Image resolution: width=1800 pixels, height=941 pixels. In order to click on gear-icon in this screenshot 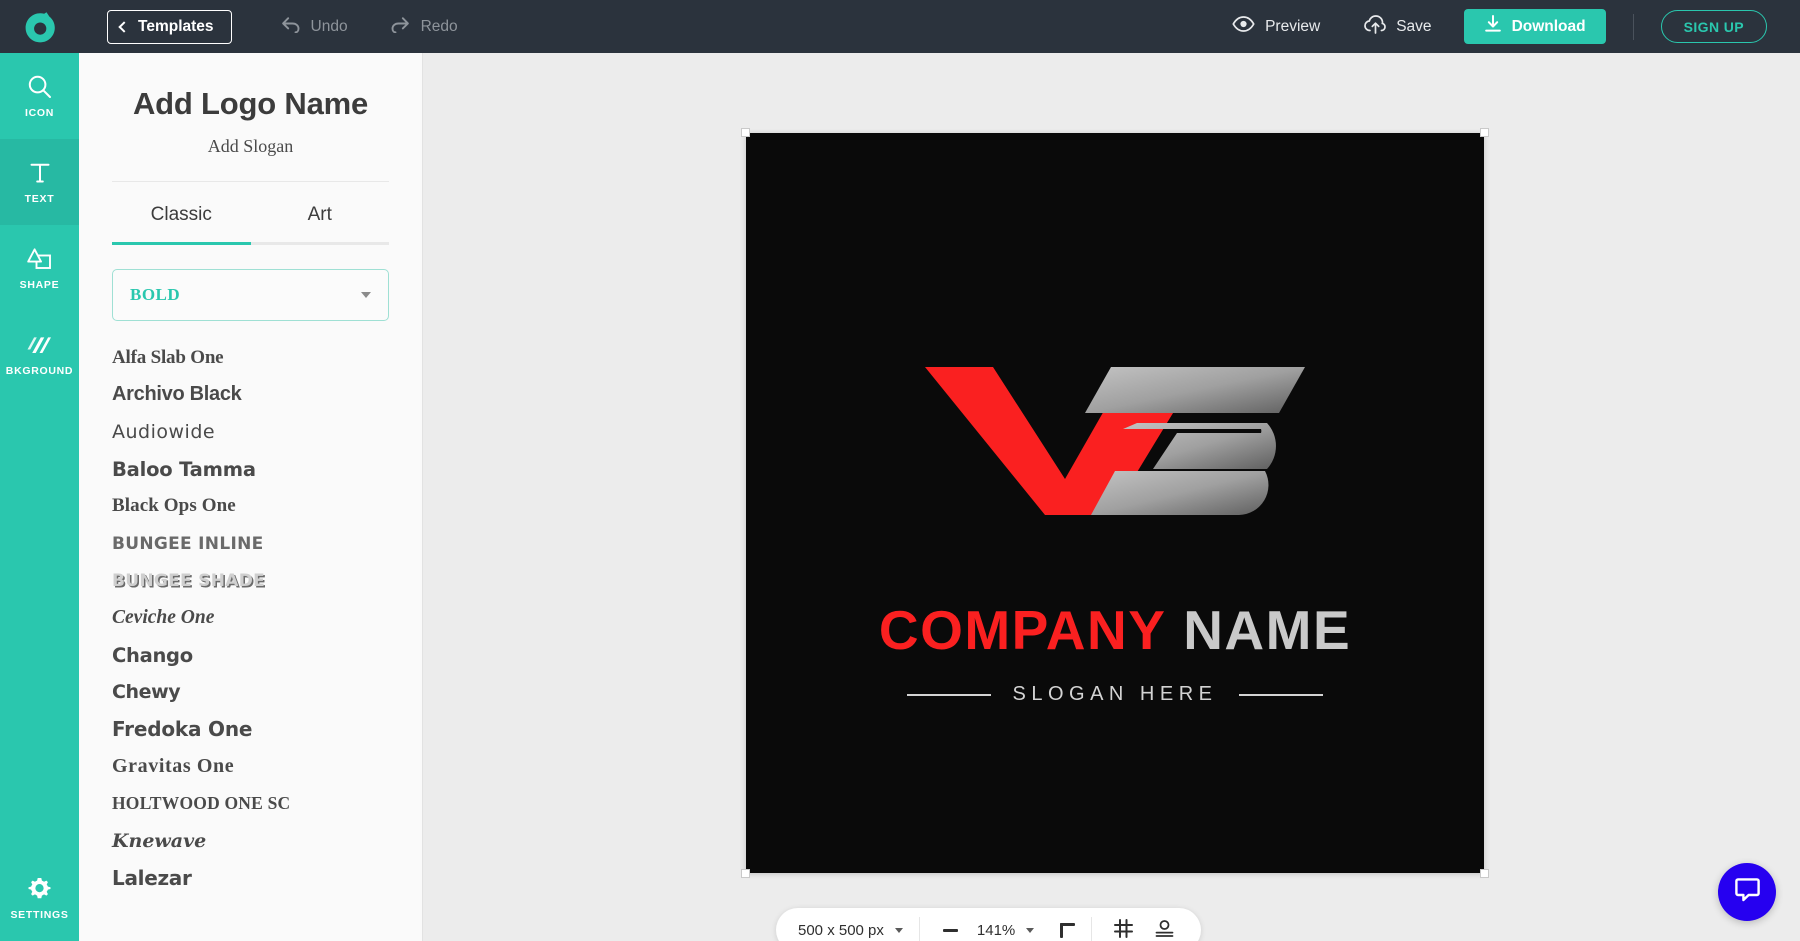, I will do `click(39, 889)`.